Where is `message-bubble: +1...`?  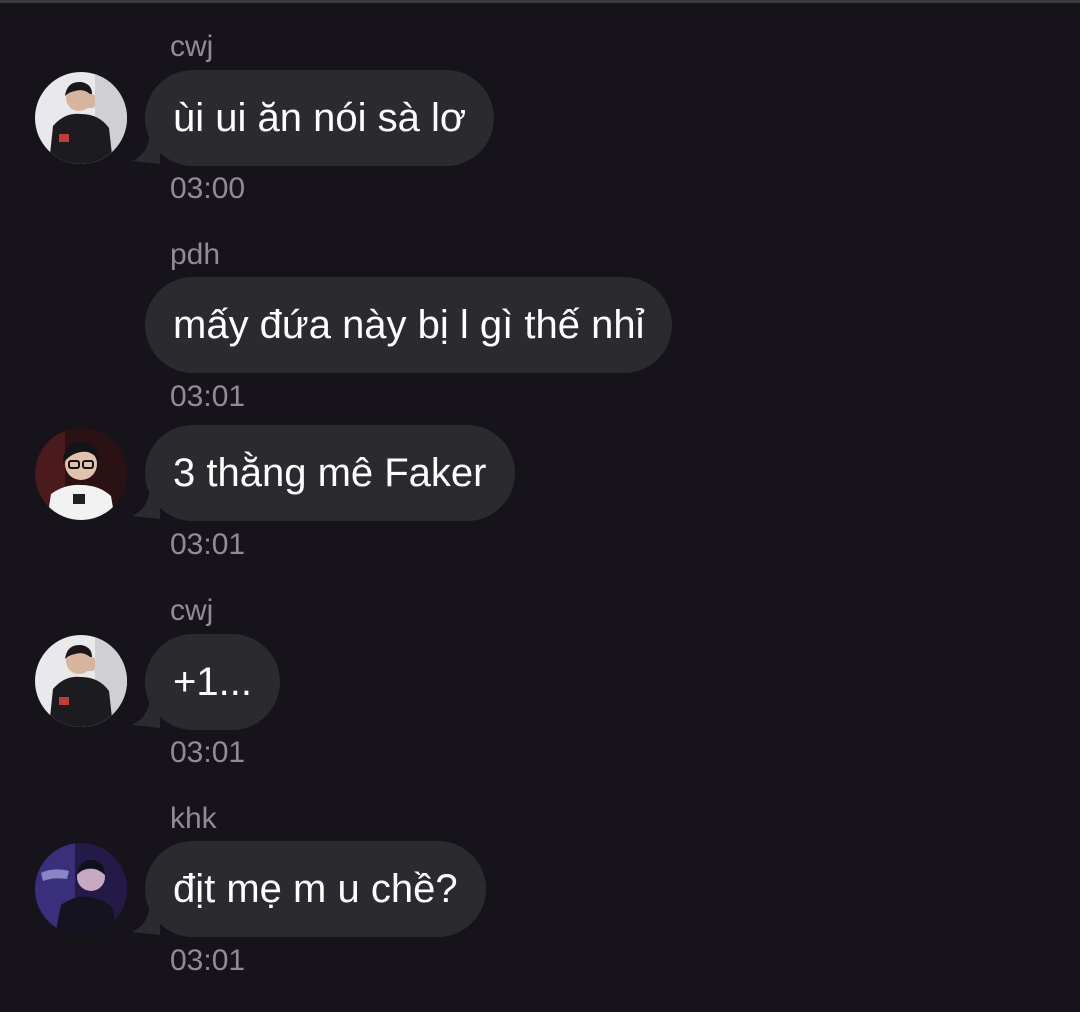
message-bubble: +1... is located at coordinates (212, 682).